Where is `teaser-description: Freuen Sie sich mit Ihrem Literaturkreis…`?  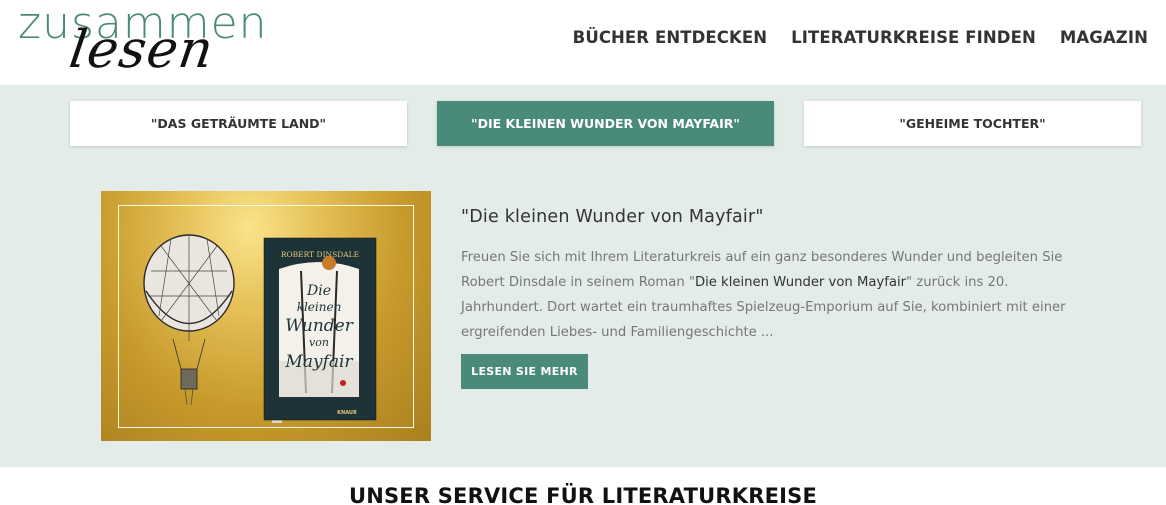
teaser-description: Freuen Sie sich mit Ihrem Literaturkreis… is located at coordinates (771, 295).